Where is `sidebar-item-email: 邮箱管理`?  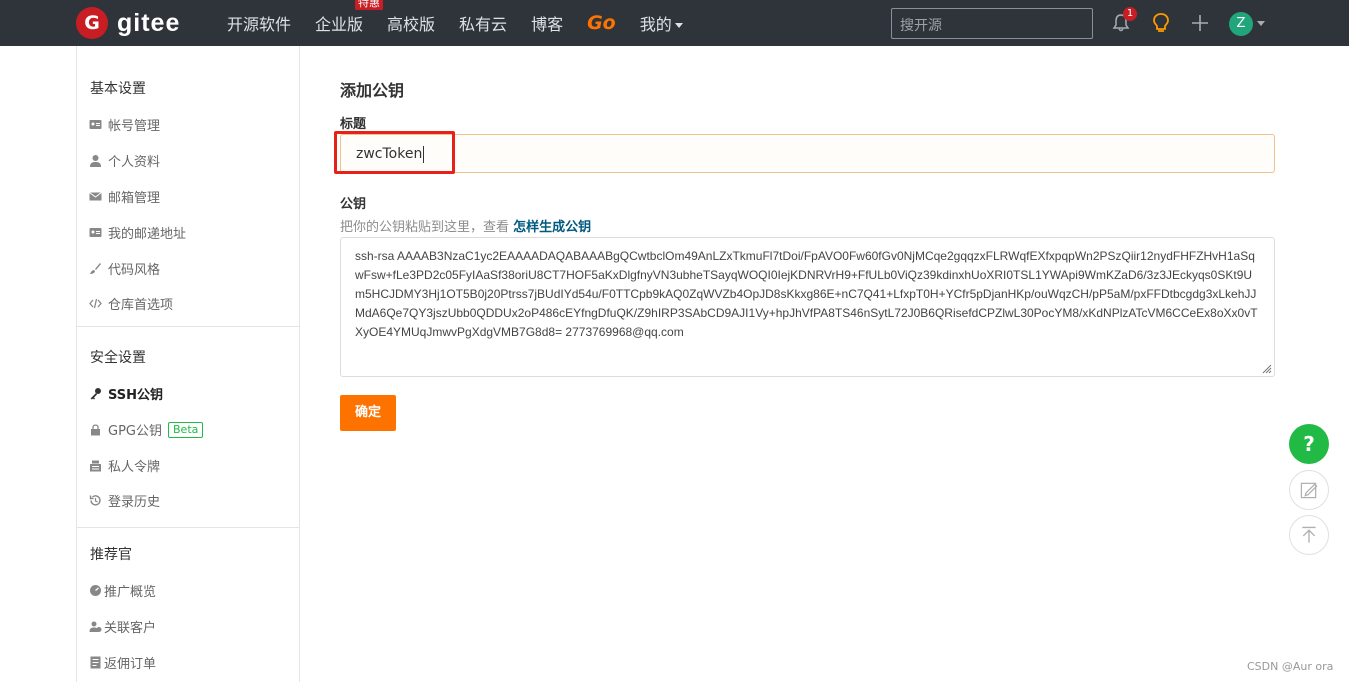
sidebar-item-email: 邮箱管理 is located at coordinates (124, 196).